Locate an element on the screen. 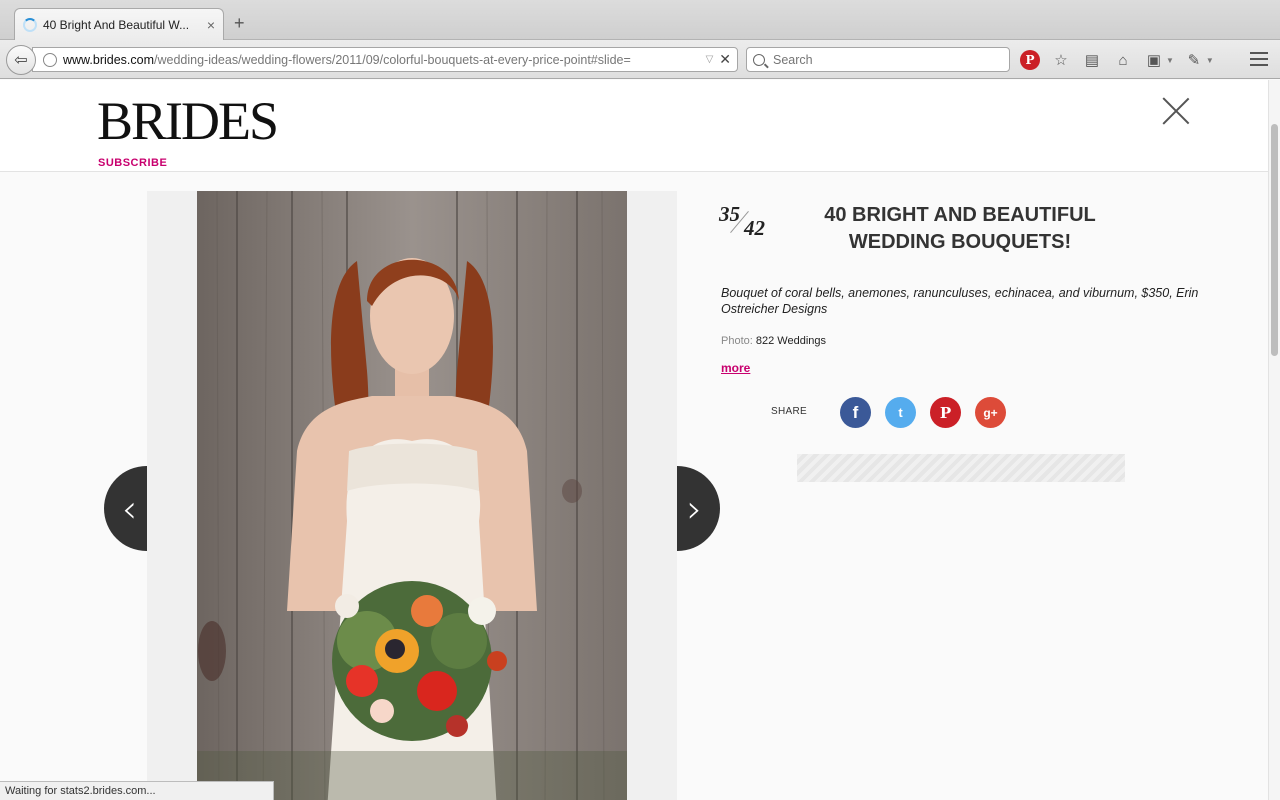 The height and width of the screenshot is (800, 1280). browser-tab: 40 Bright And Beautiful W... × is located at coordinates (119, 24).